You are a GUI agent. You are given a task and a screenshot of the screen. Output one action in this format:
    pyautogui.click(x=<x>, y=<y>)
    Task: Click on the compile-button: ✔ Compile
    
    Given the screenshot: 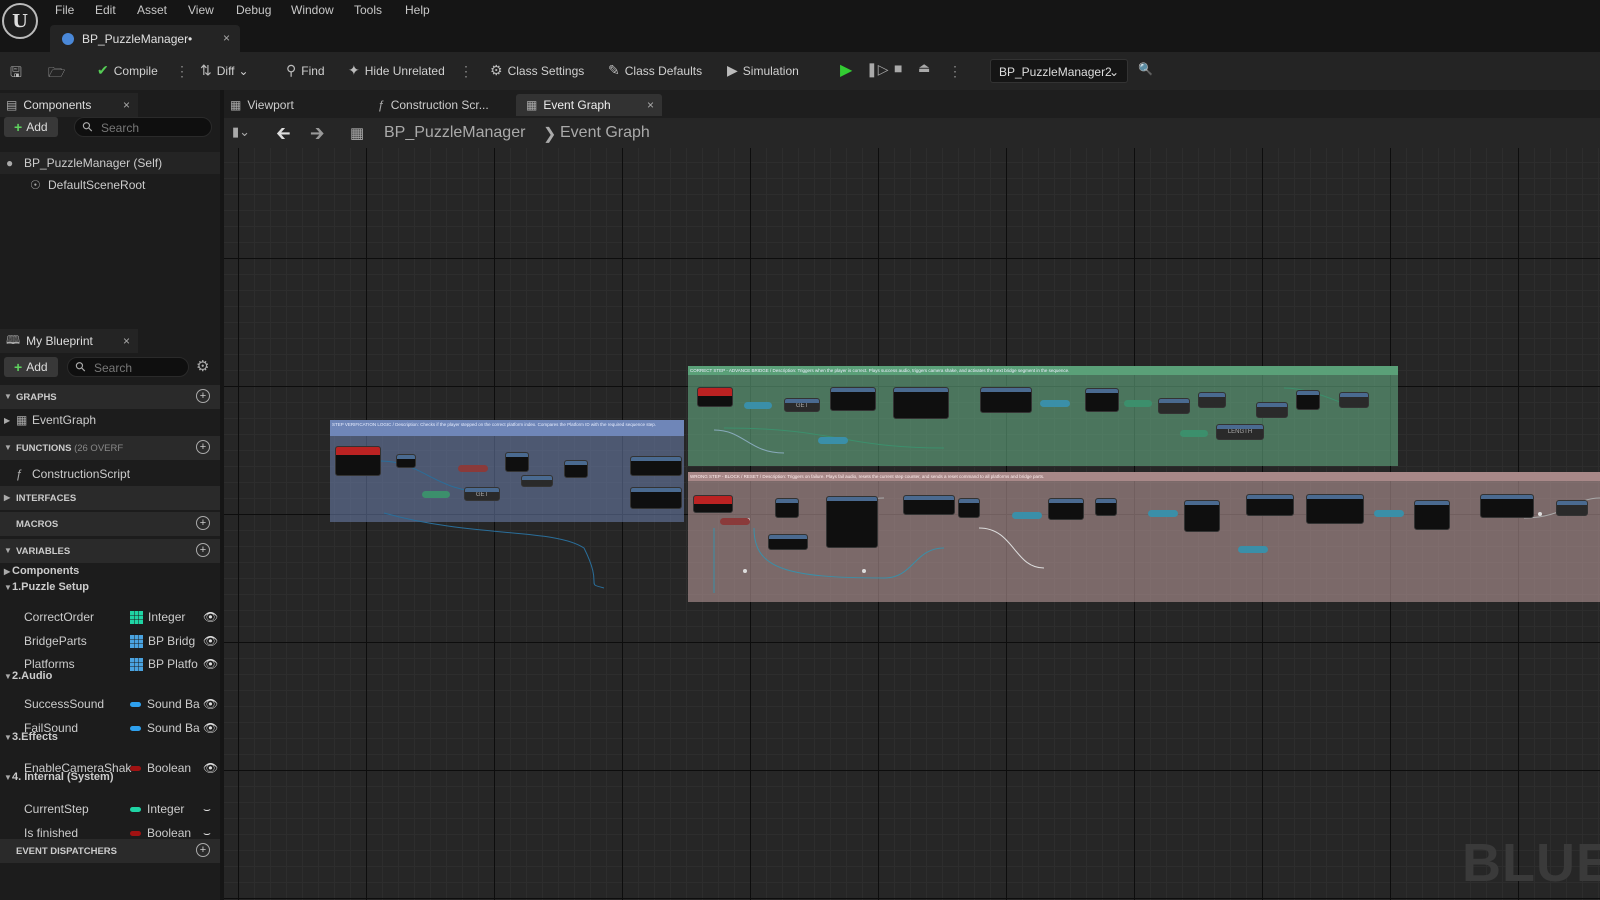 What is the action you would take?
    pyautogui.click(x=127, y=70)
    